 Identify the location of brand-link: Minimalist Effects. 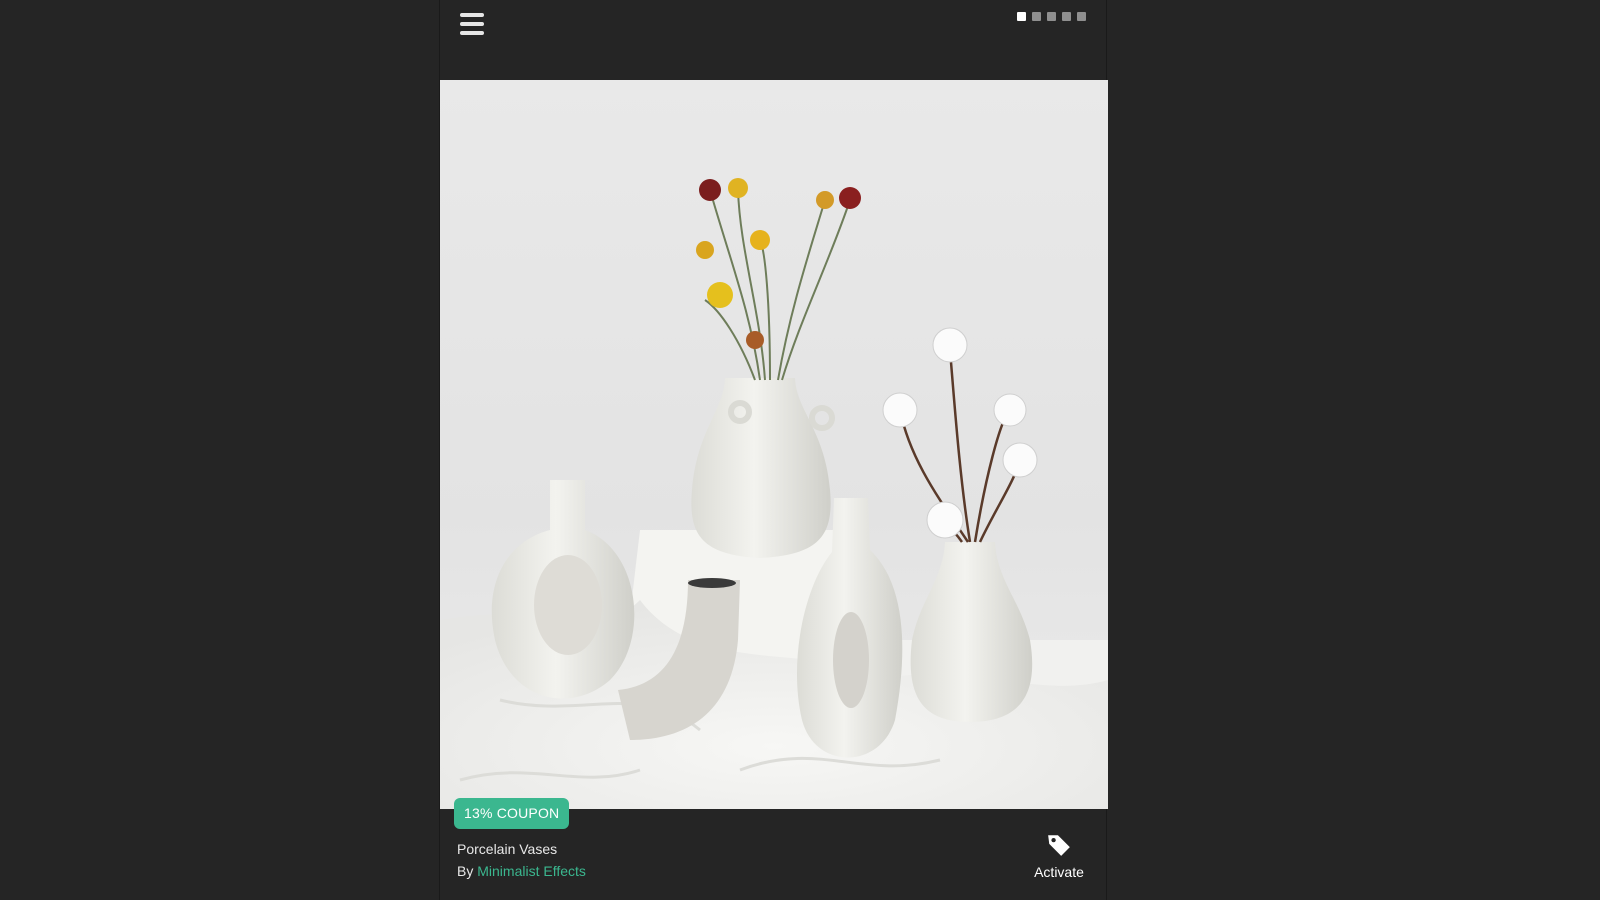
(531, 871).